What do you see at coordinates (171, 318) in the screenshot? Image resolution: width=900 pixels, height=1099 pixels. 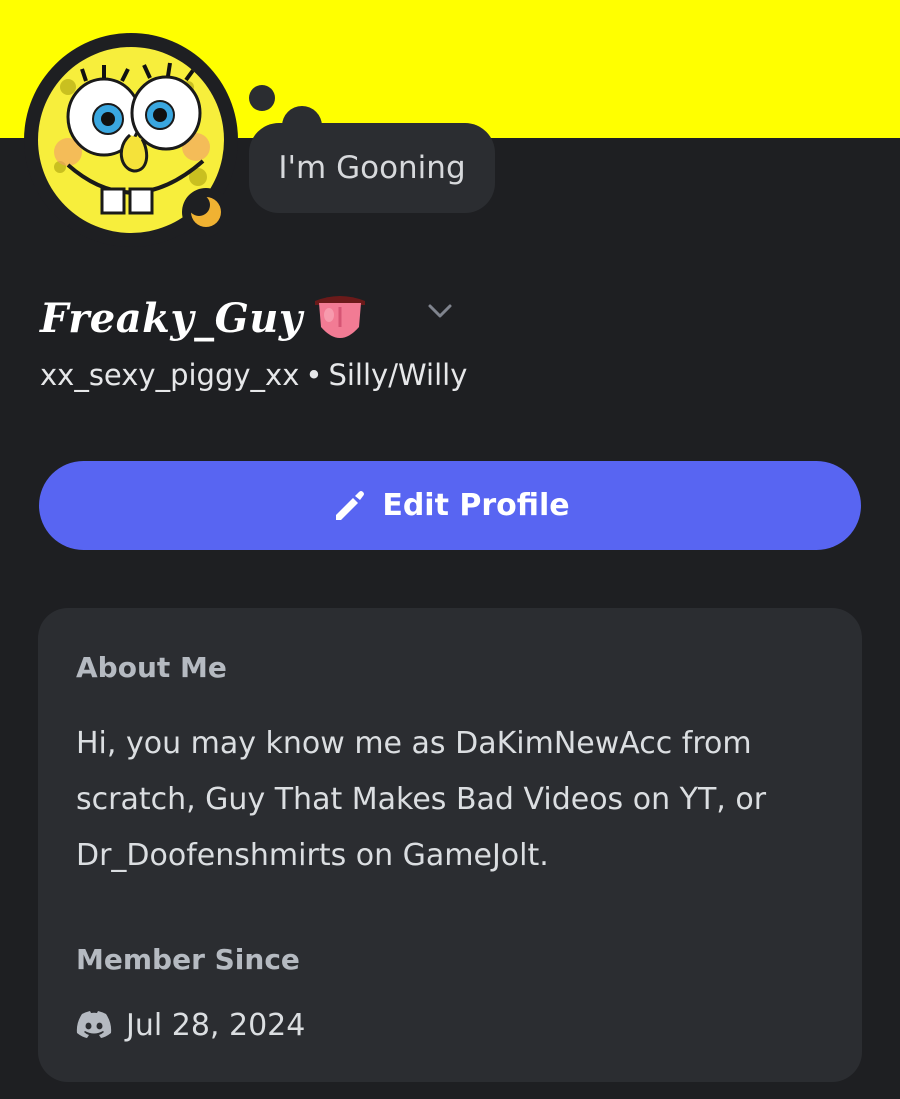 I see `display-name: Freaky_Guy` at bounding box center [171, 318].